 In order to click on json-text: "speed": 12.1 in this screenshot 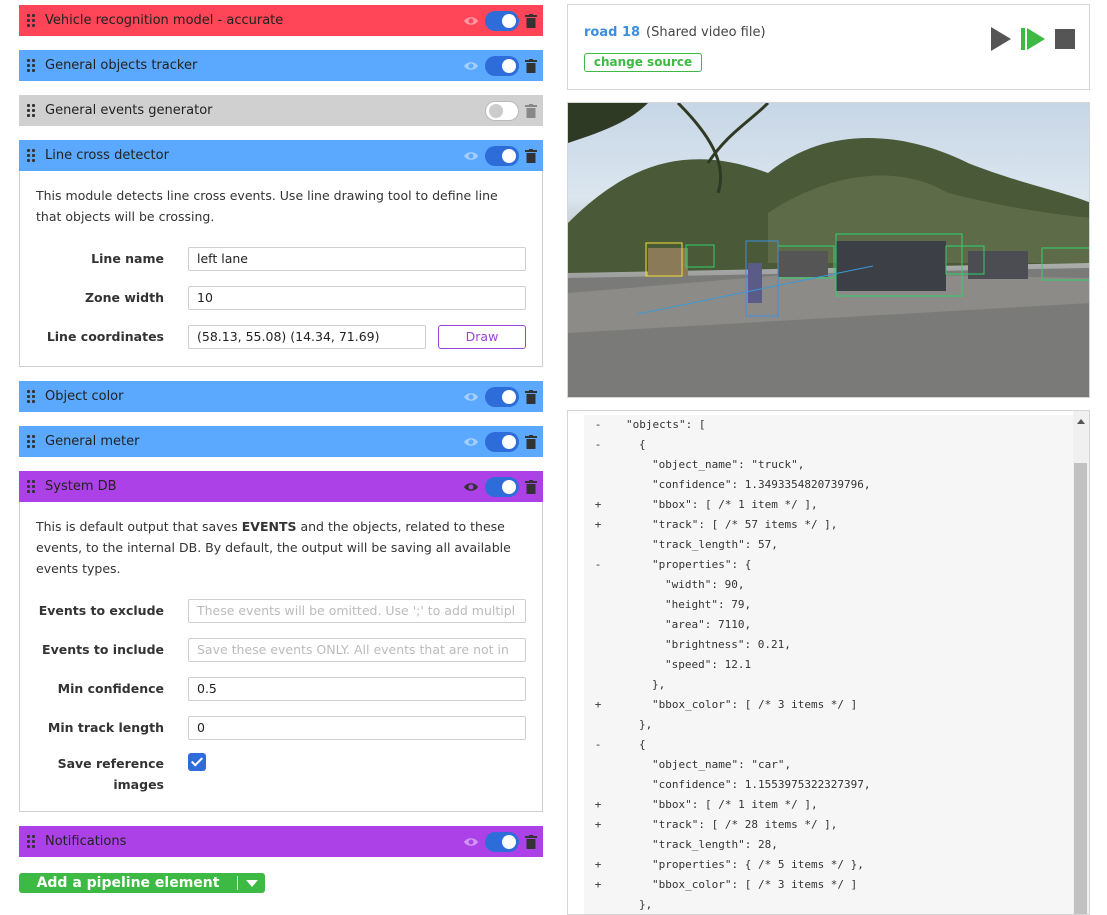, I will do `click(708, 664)`.